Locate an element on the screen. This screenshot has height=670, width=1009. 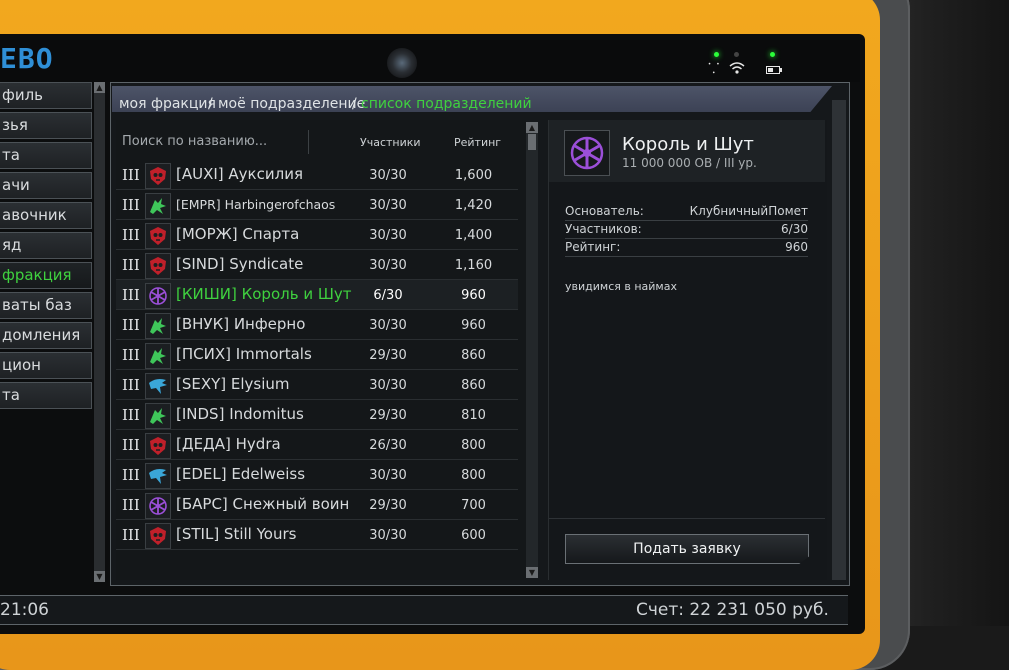
unit-subtitle: 11 000 000 ОВ / III ур. is located at coordinates (689, 163).